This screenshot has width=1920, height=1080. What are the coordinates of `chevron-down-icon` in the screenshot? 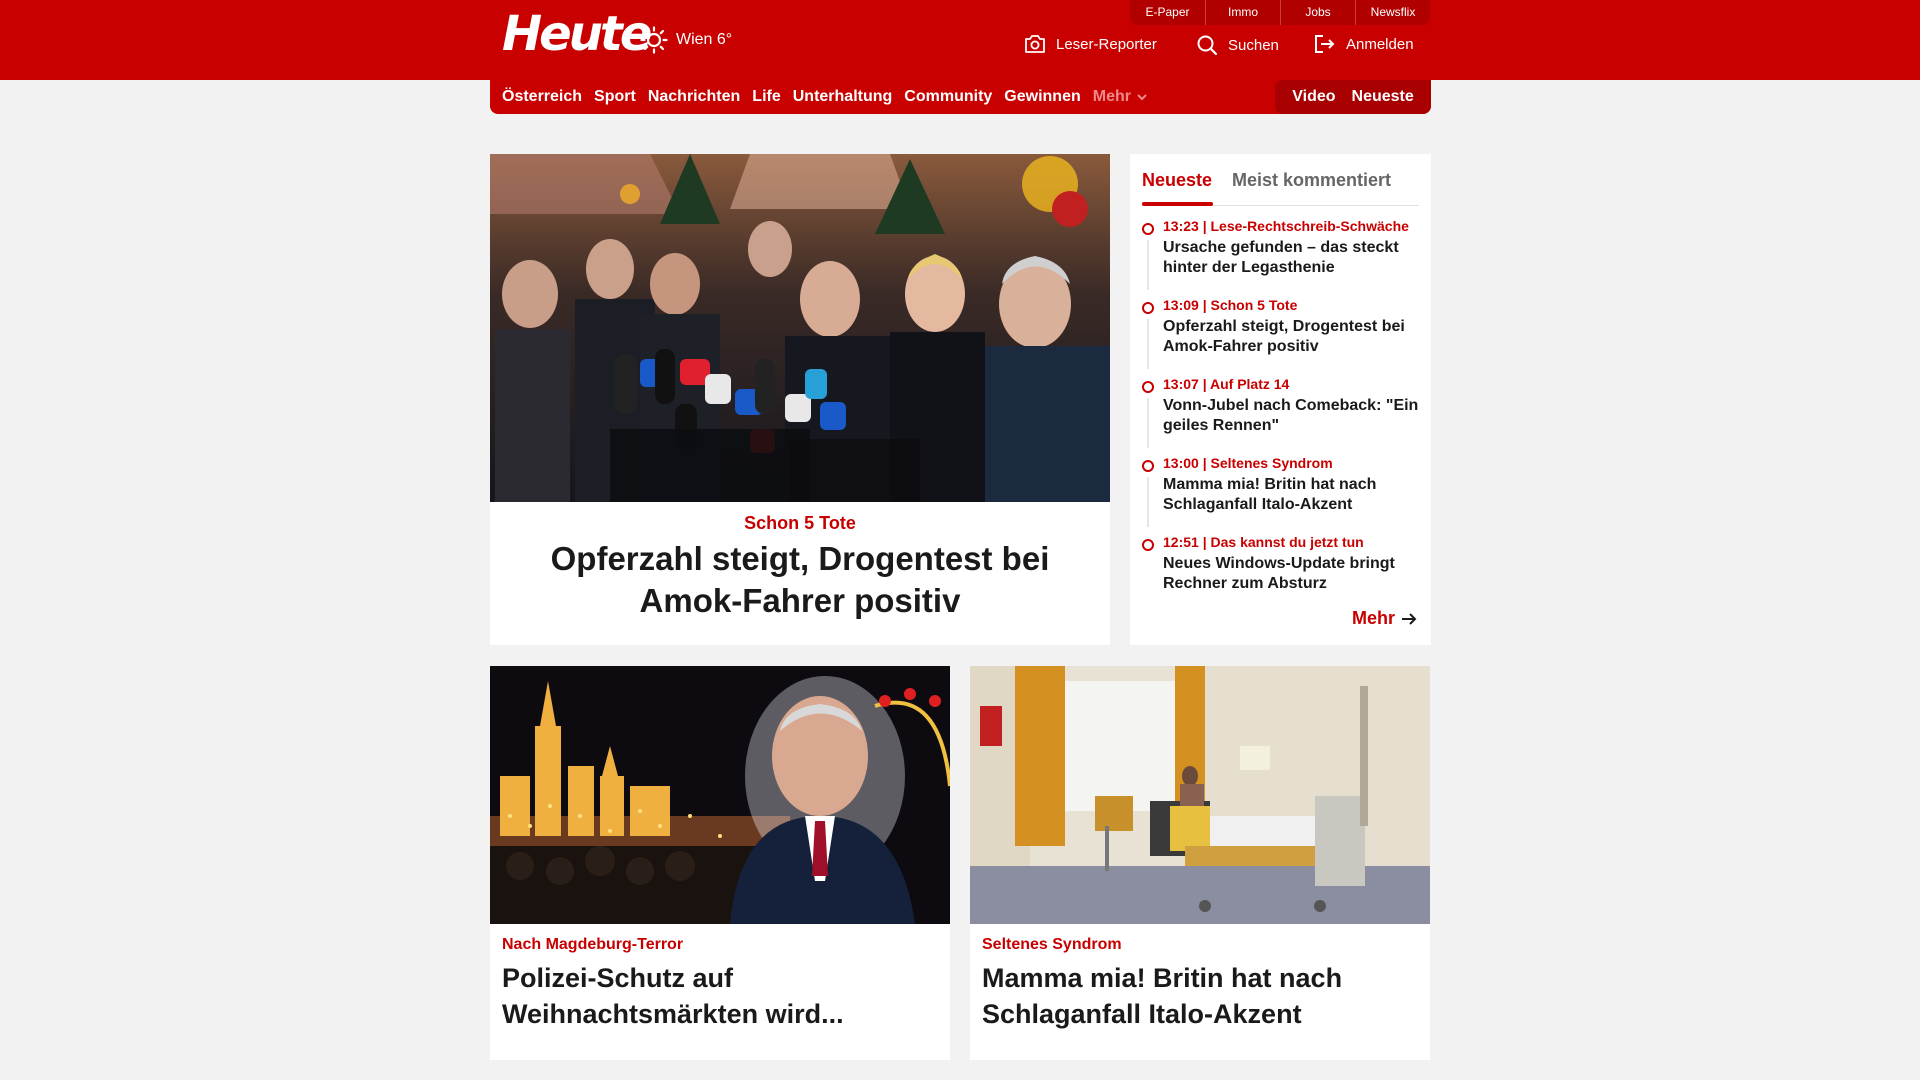 It's located at (1142, 97).